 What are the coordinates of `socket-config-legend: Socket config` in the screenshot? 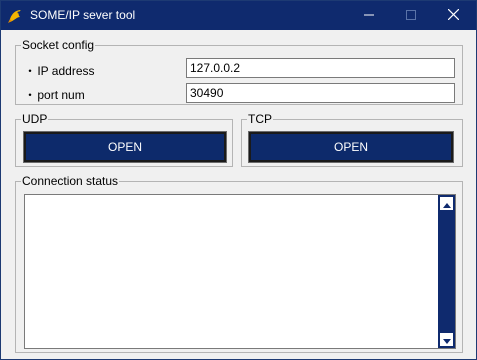 It's located at (58, 45).